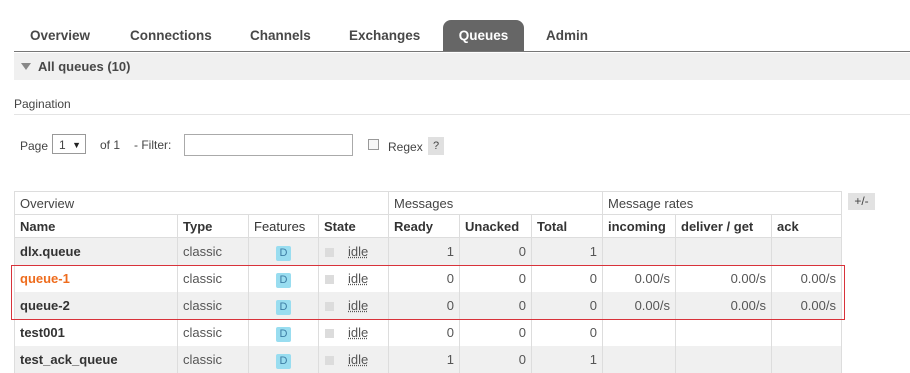 The width and height of the screenshot is (910, 373). I want to click on tab-exchanges: Exchanges, so click(384, 35).